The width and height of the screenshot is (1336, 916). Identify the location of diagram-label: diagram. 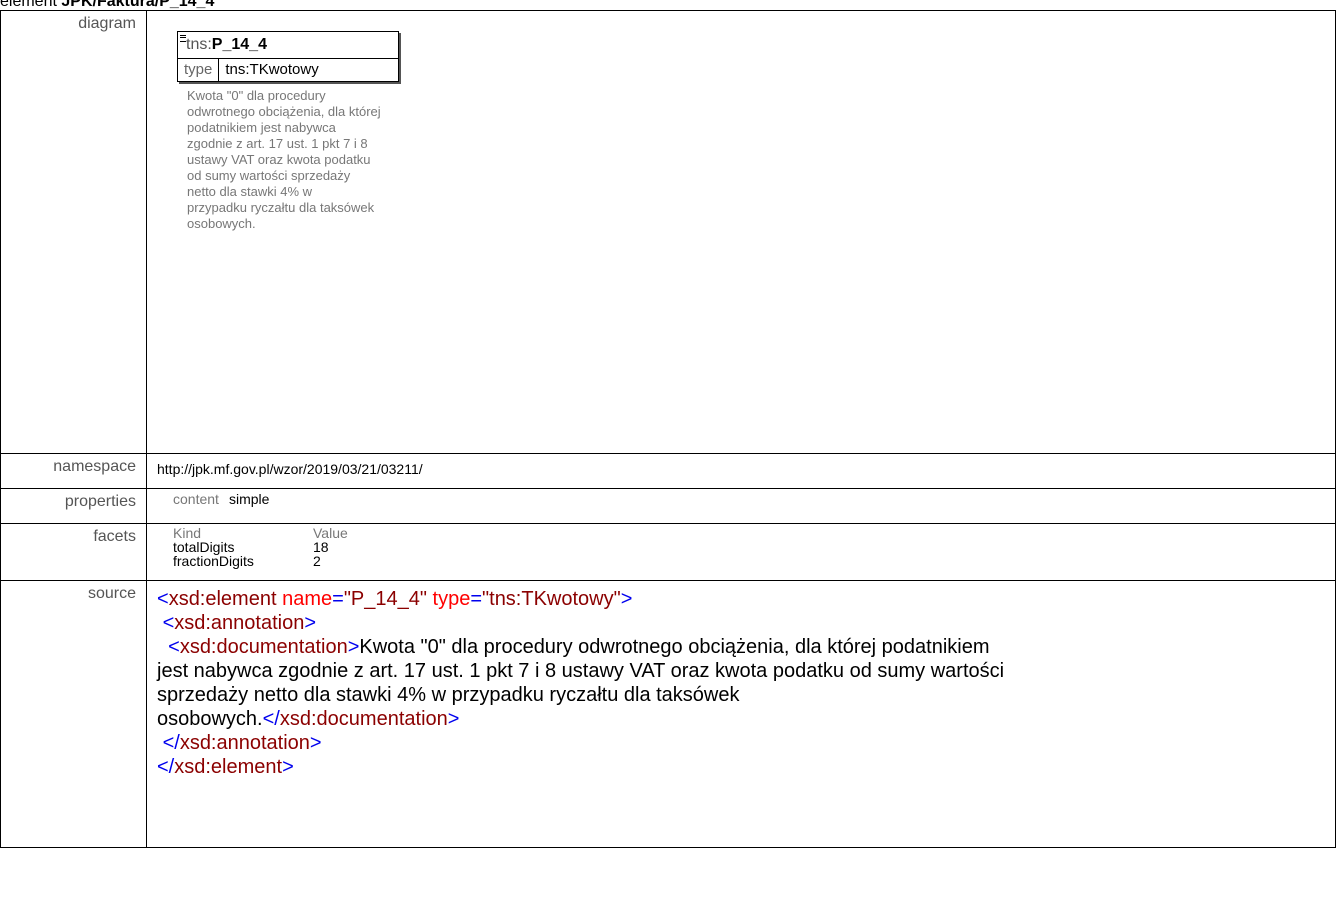
(73, 232).